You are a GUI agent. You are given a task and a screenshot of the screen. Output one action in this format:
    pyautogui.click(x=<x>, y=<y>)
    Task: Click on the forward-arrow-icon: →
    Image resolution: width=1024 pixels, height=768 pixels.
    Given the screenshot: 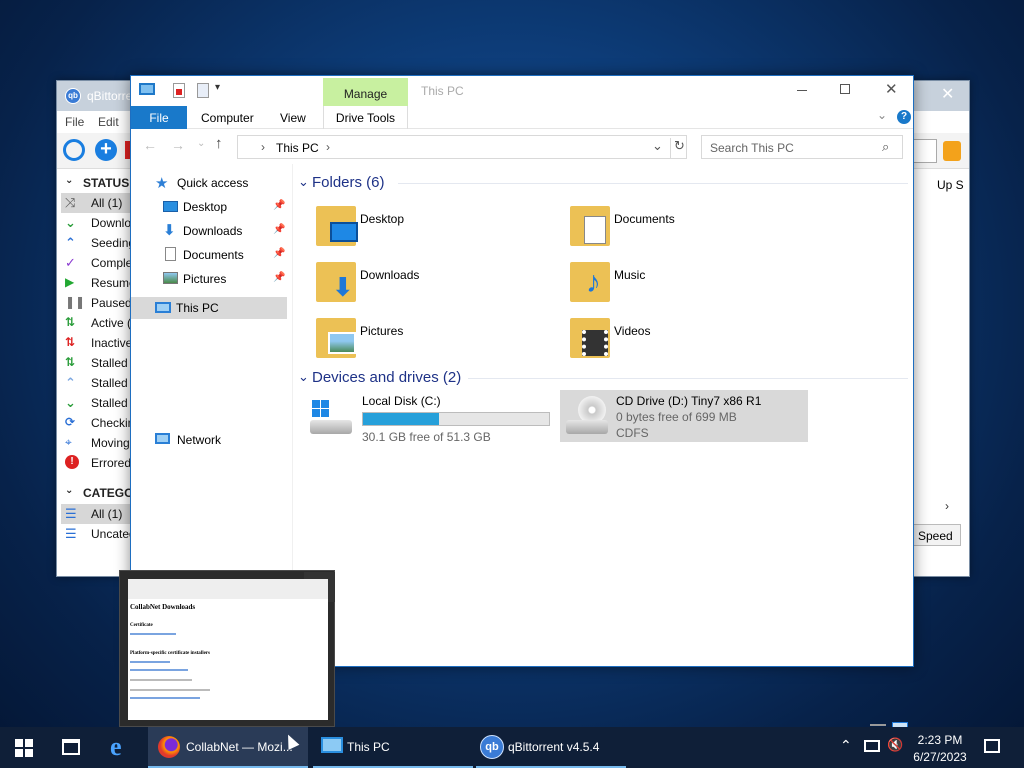 What is the action you would take?
    pyautogui.click(x=178, y=145)
    